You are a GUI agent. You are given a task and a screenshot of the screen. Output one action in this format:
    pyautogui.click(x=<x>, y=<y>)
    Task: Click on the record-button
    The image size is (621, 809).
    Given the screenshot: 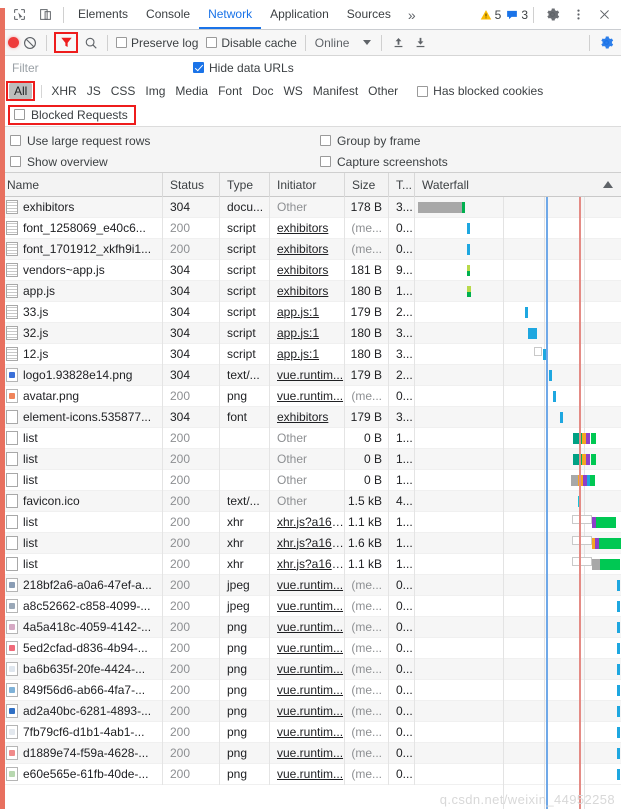 What is the action you would take?
    pyautogui.click(x=13, y=42)
    